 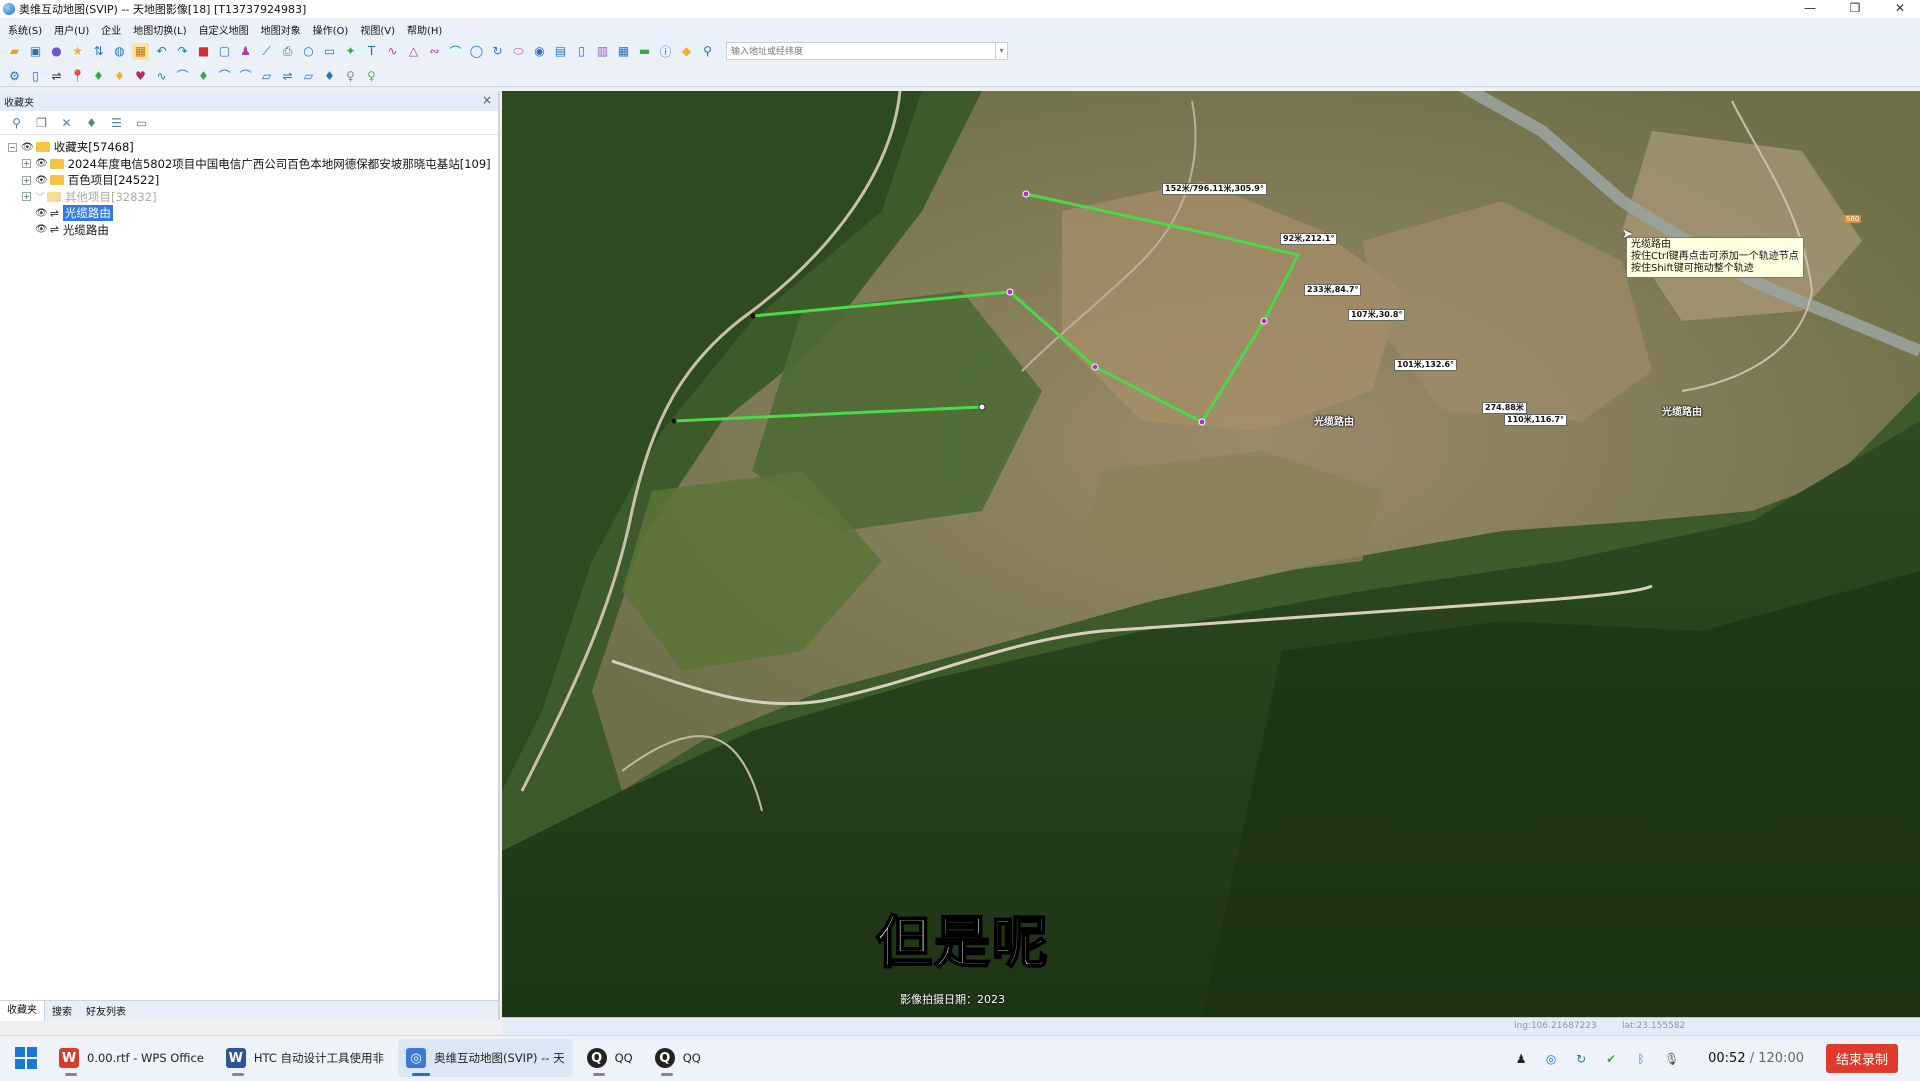 I want to click on collapse-icon: −, so click(x=12, y=147).